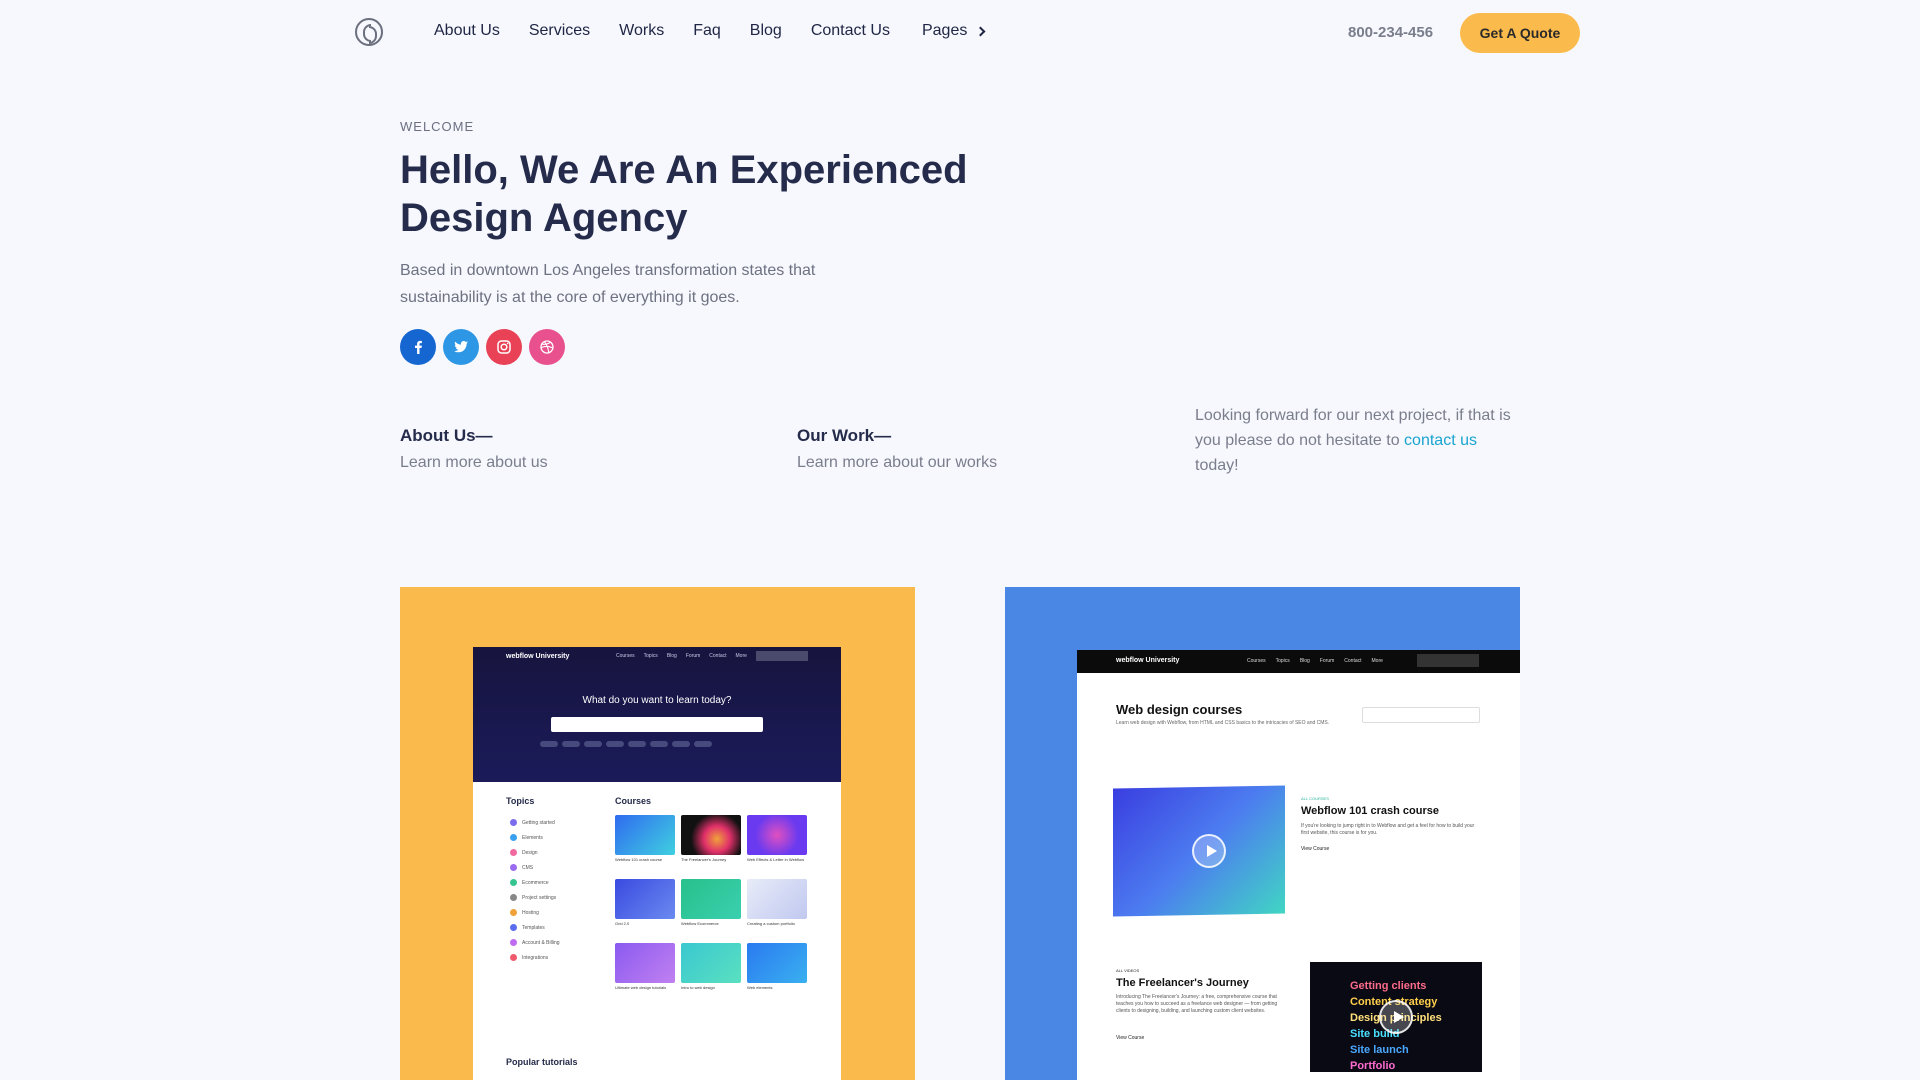 This screenshot has width=1920, height=1080. Describe the element at coordinates (766, 31) in the screenshot. I see `nav-blog: Blog` at that location.